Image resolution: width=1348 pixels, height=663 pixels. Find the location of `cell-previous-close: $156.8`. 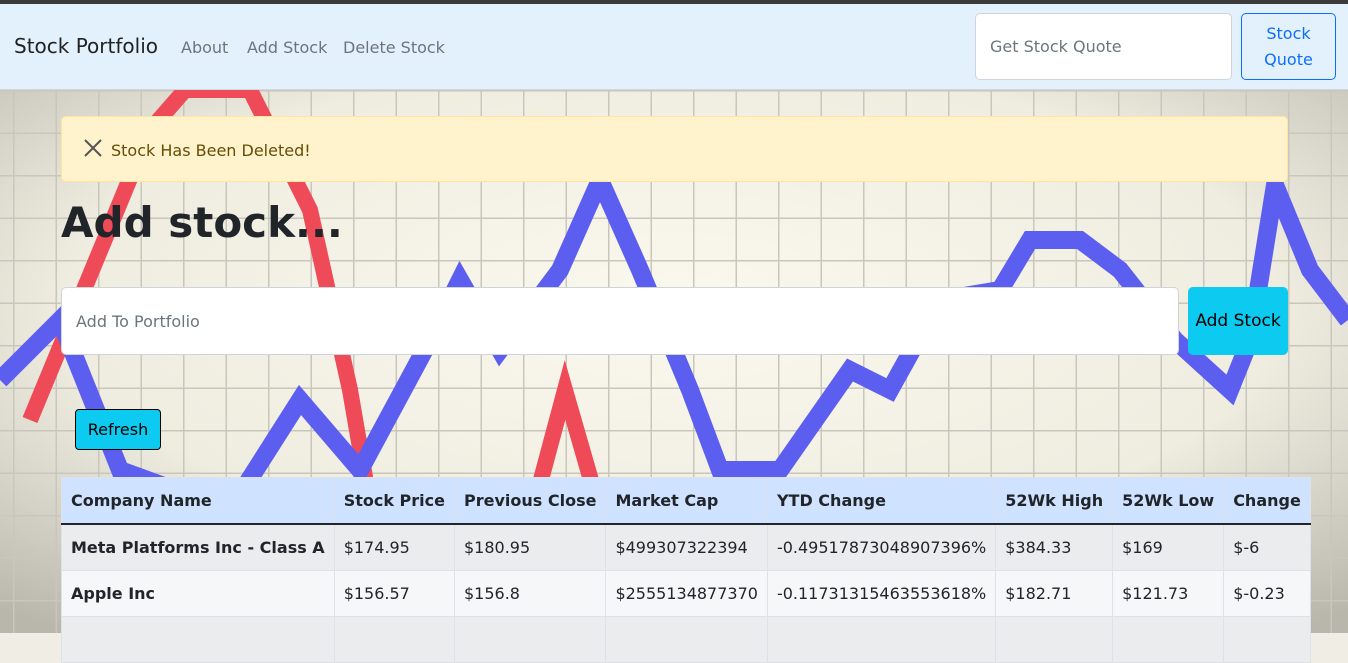

cell-previous-close: $156.8 is located at coordinates (530, 593).